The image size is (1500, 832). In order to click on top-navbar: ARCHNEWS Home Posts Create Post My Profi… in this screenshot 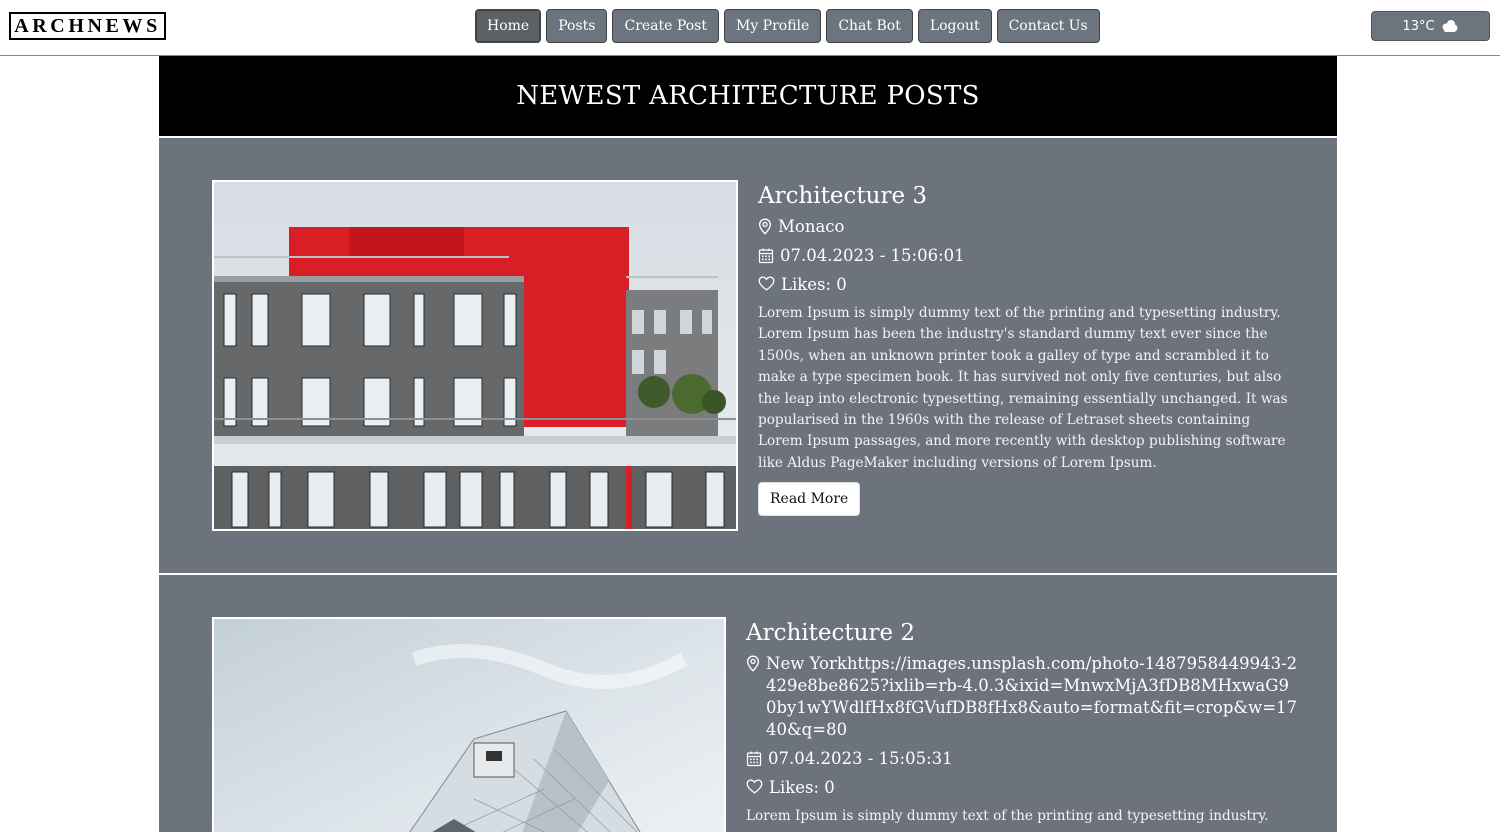, I will do `click(750, 28)`.